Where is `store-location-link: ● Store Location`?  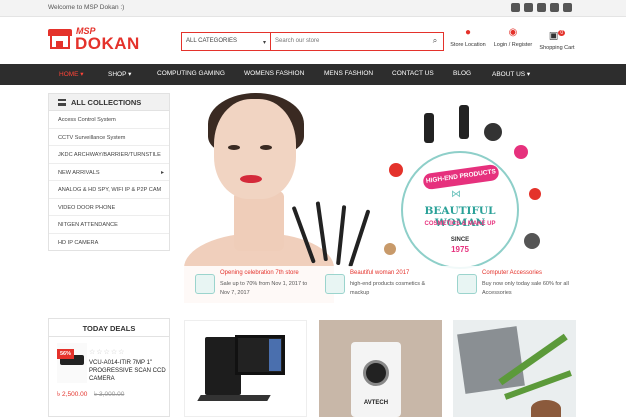
store-location-link: ● Store Location is located at coordinates (468, 37).